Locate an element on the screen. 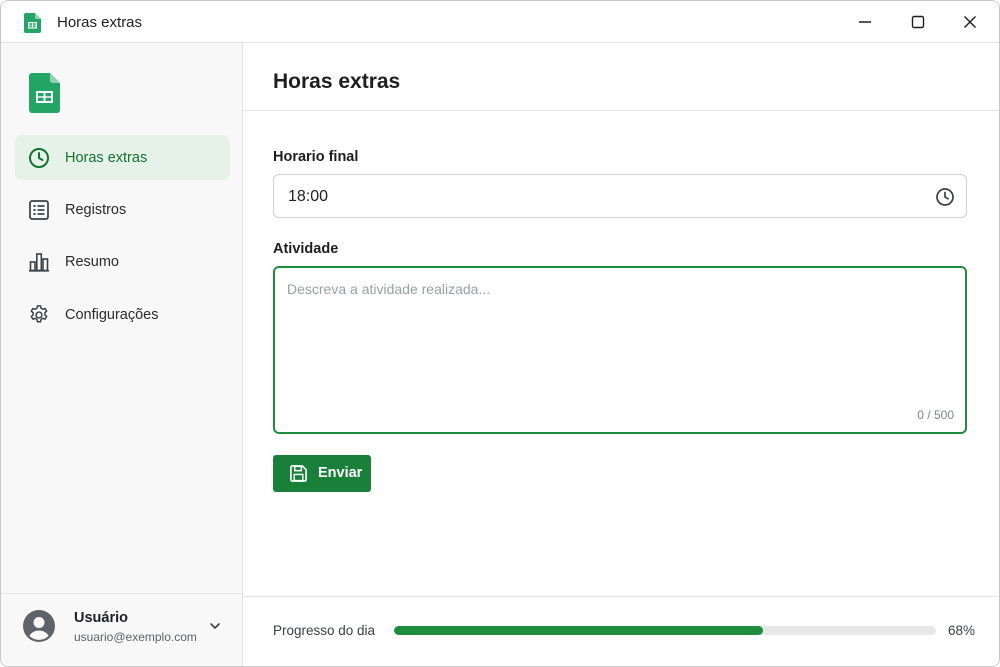  sidebar-item-label: Horas extras is located at coordinates (106, 157).